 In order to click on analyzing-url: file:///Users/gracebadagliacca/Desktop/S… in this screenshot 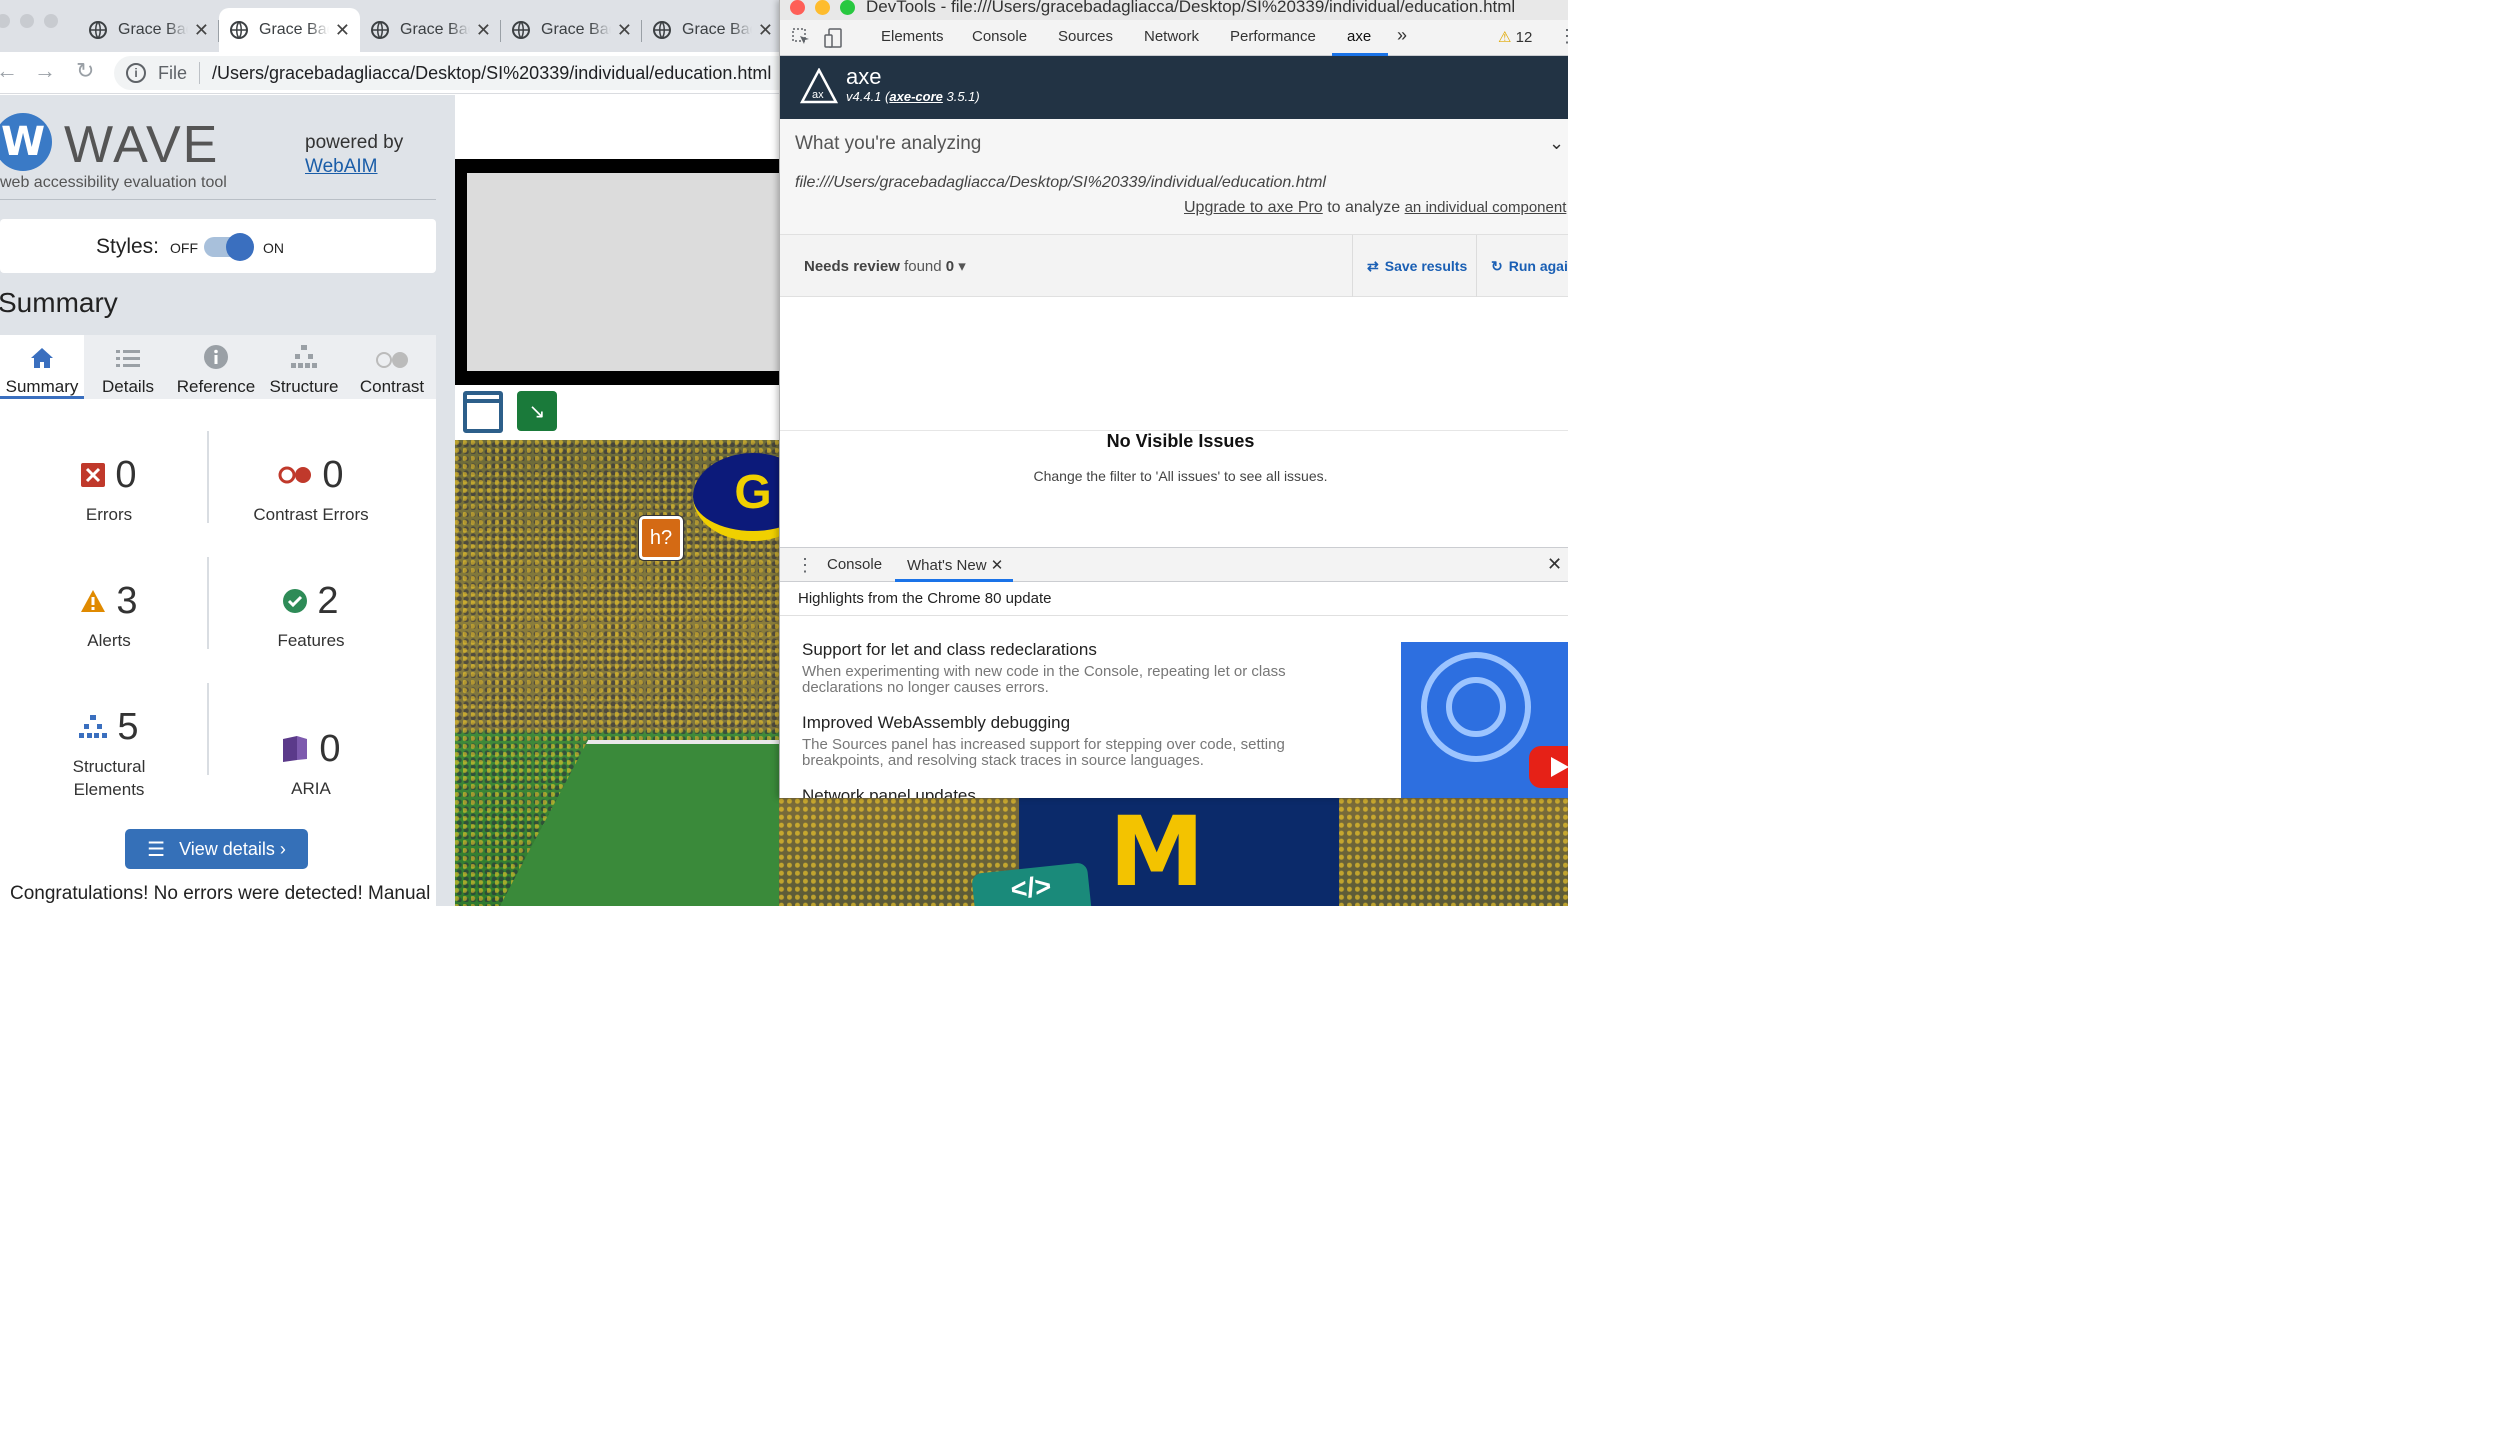, I will do `click(1060, 182)`.